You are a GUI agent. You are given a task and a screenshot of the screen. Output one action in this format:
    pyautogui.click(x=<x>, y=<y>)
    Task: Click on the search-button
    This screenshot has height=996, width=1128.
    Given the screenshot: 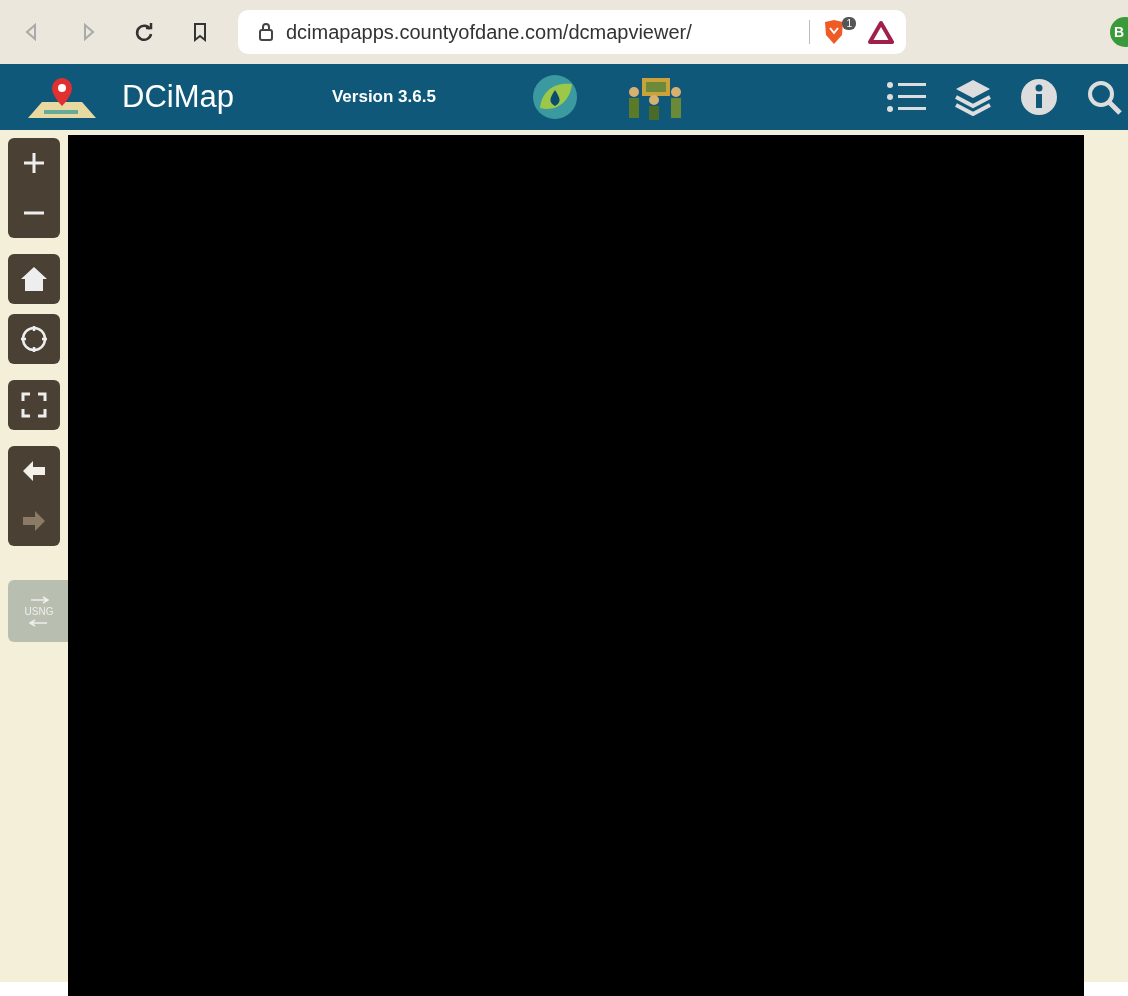 What is the action you would take?
    pyautogui.click(x=1104, y=97)
    